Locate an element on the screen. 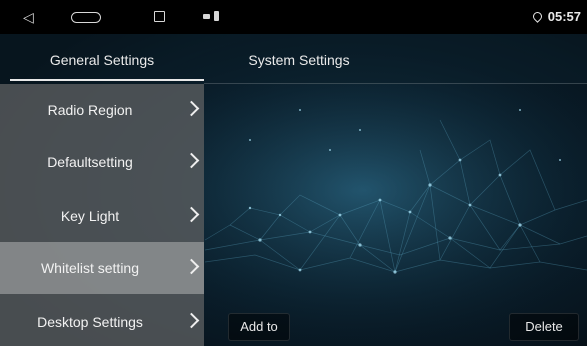 This screenshot has height=346, width=587. time-text: 05:57 is located at coordinates (564, 16).